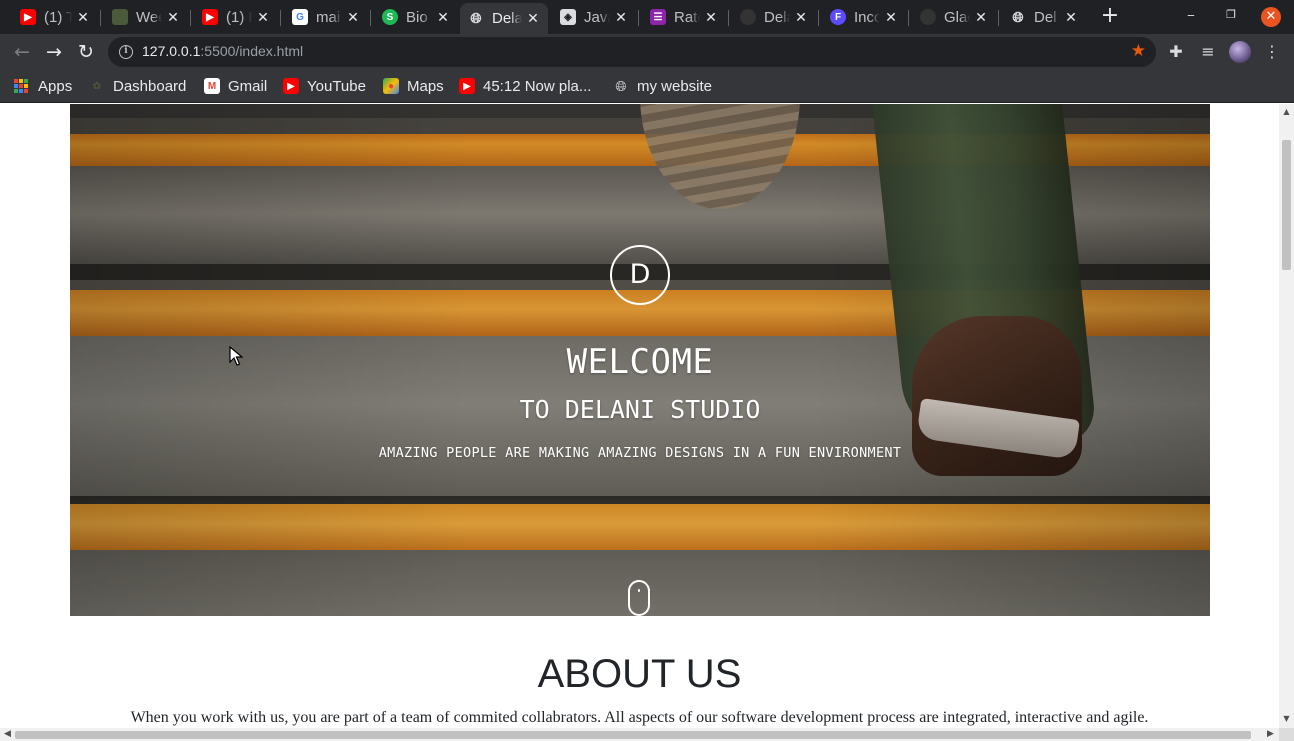 The height and width of the screenshot is (741, 1294). I want to click on browser-tab: ▶ (1) H ✕, so click(236, 17).